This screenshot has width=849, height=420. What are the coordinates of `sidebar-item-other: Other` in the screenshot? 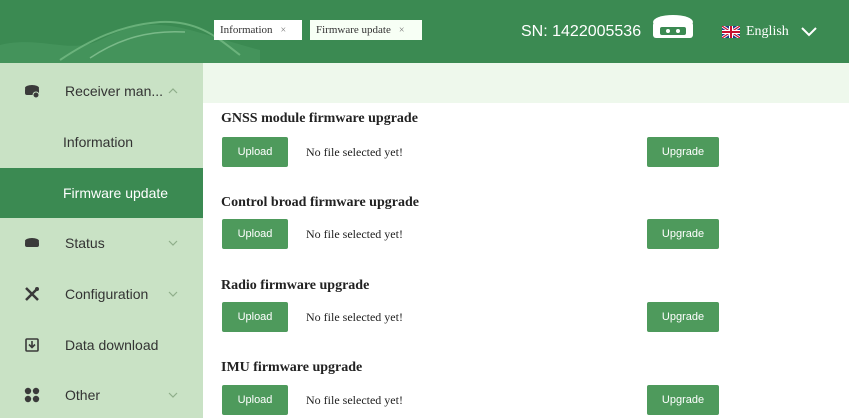 It's located at (101, 395).